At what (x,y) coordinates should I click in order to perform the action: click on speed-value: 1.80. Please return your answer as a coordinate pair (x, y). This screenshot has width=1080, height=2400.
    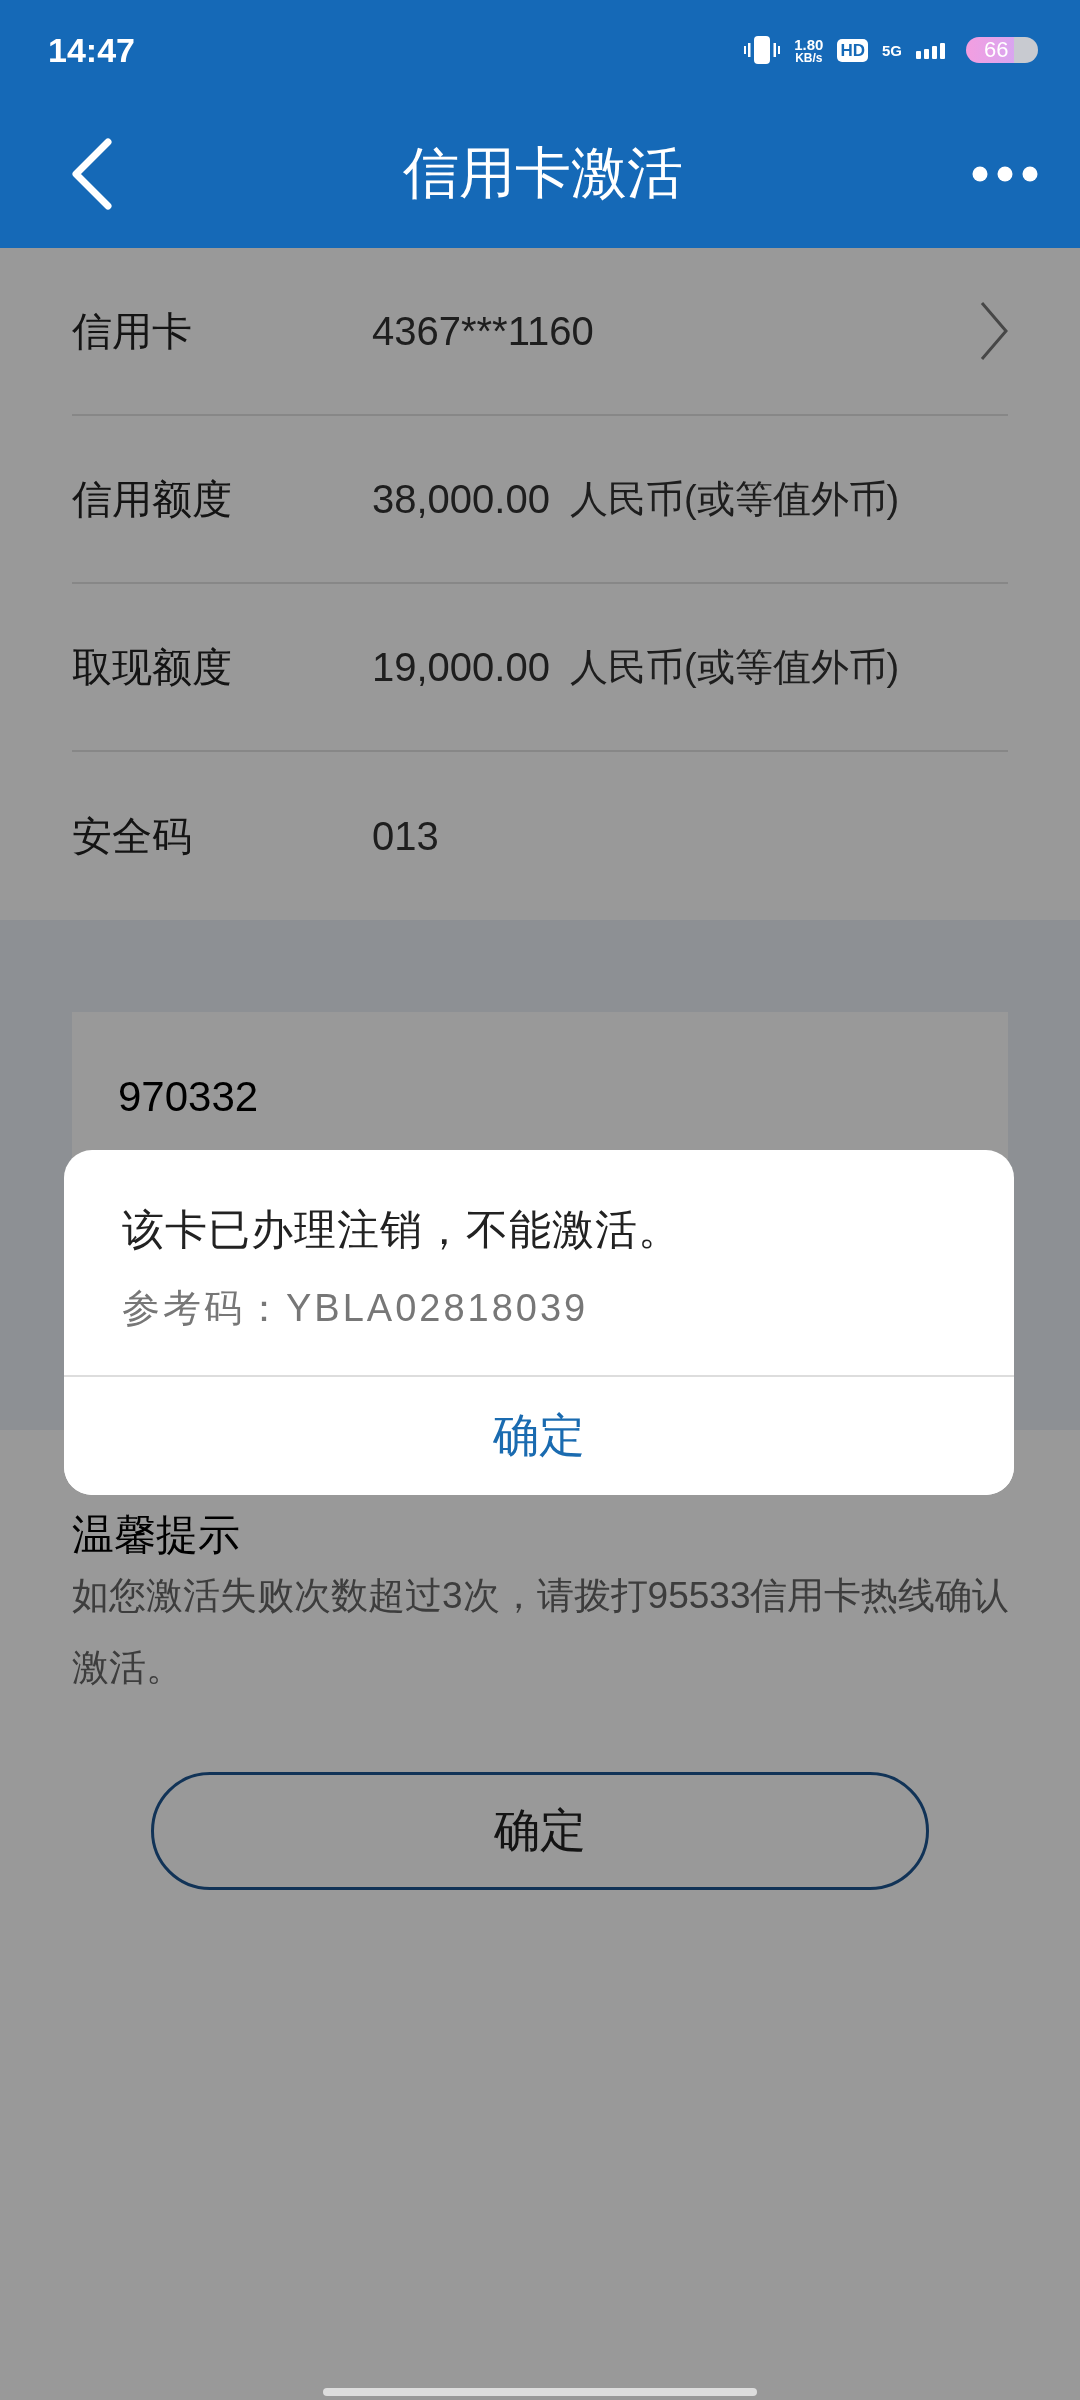
    Looking at the image, I should click on (809, 44).